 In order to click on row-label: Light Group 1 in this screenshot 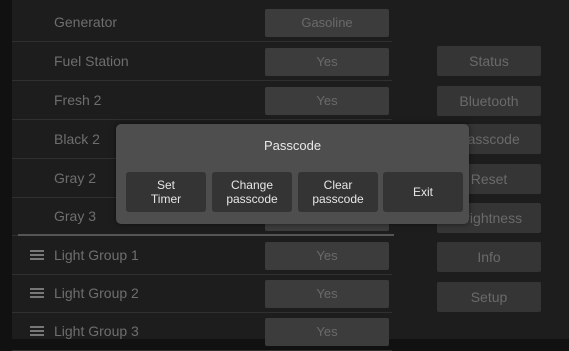, I will do `click(96, 255)`.